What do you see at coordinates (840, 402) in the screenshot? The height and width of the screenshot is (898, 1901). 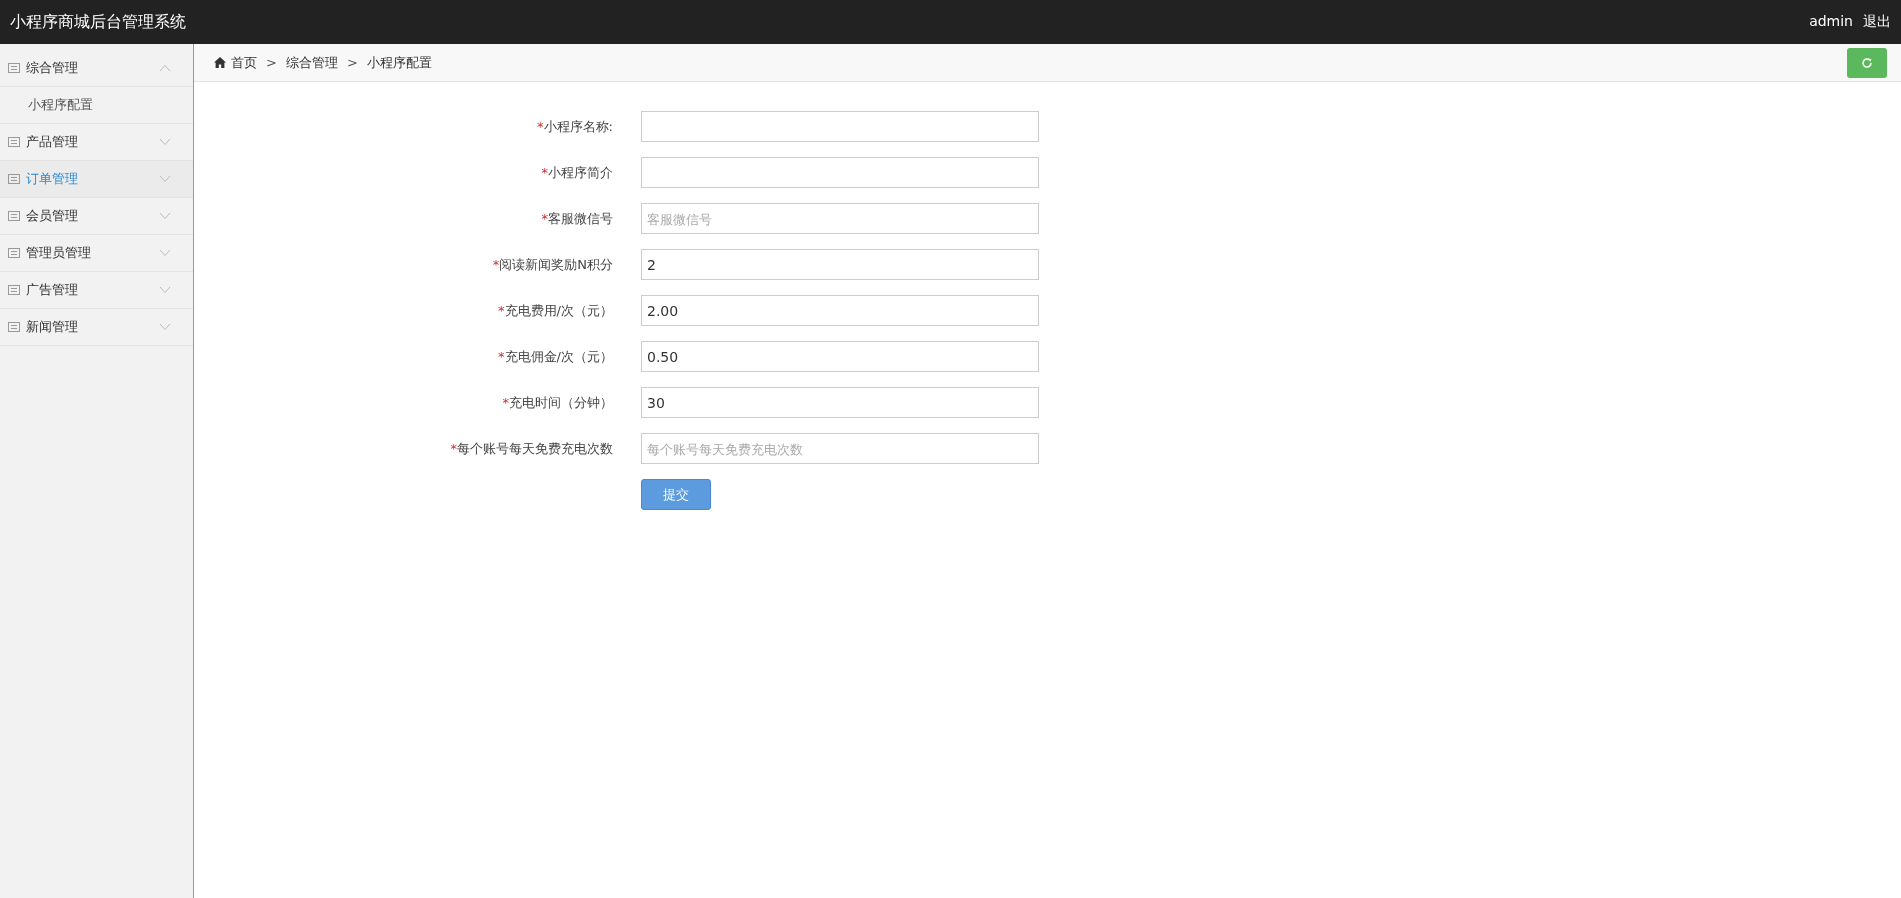 I see `input-field: 30` at bounding box center [840, 402].